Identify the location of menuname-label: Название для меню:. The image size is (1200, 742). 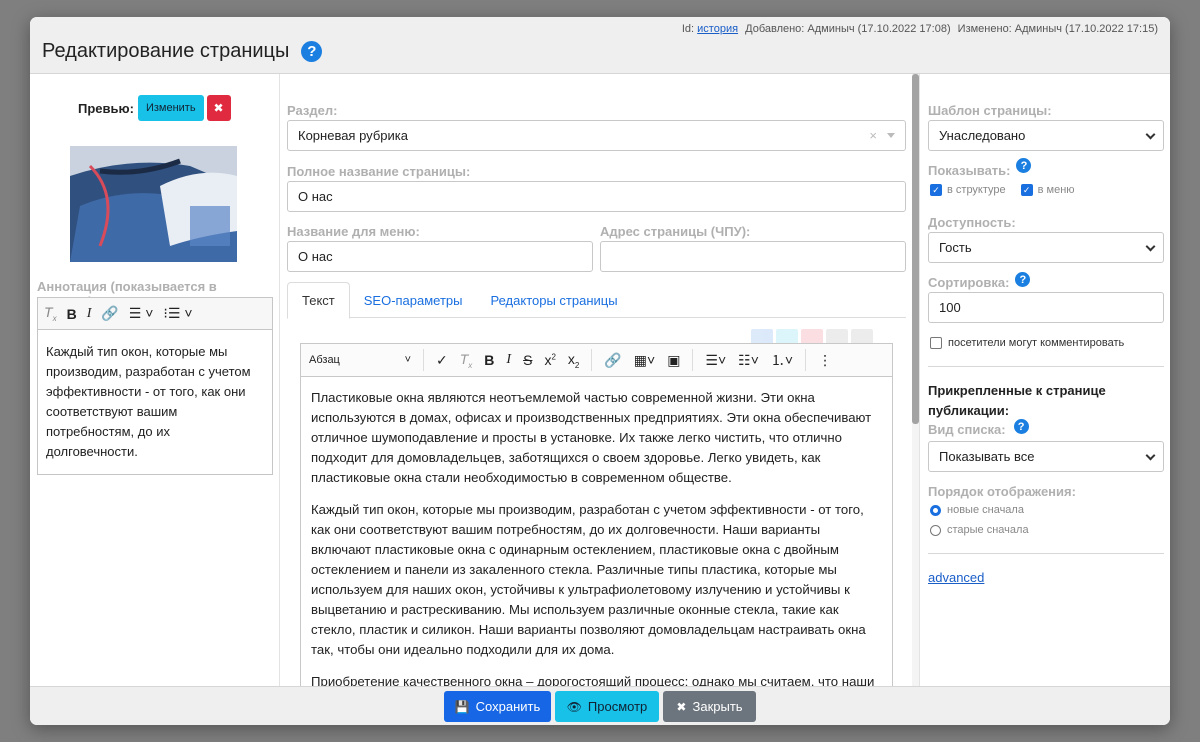
(353, 231).